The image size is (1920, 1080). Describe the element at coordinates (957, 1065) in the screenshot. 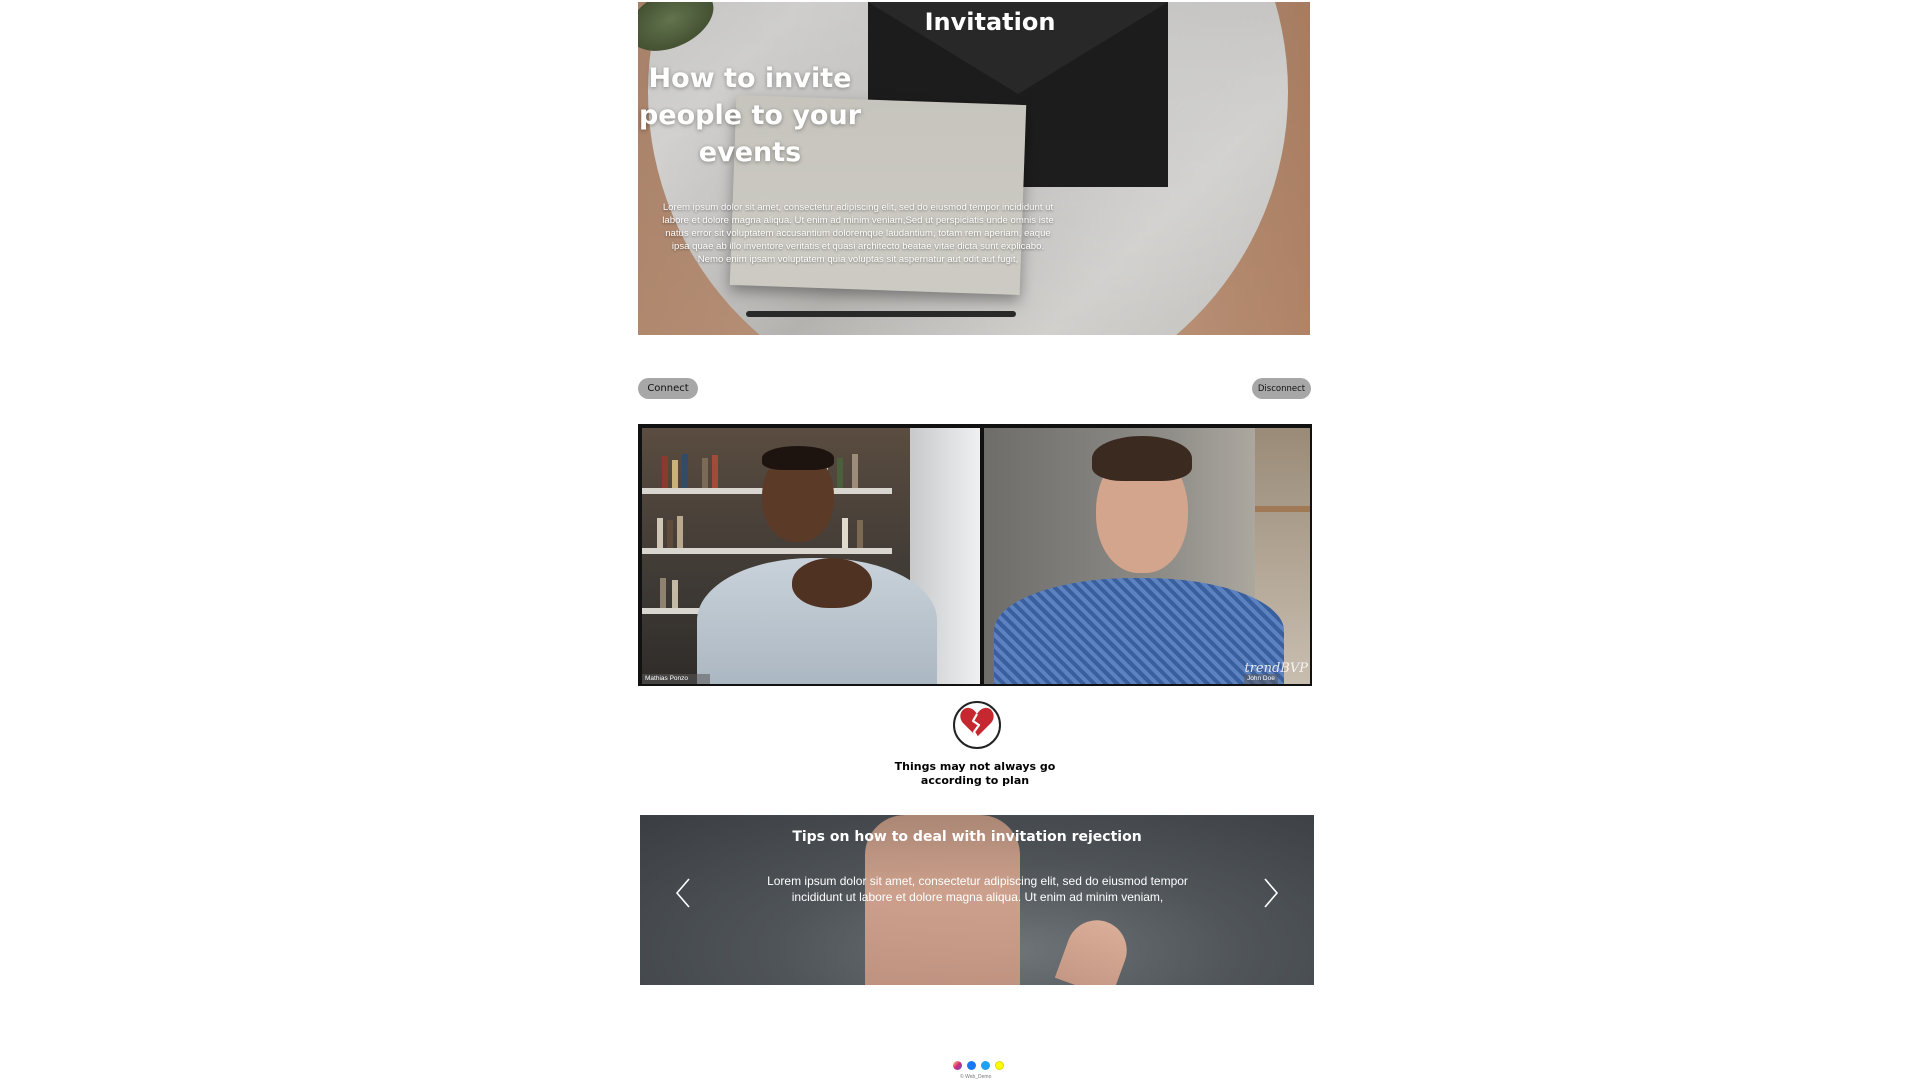

I see `instagram-icon` at that location.